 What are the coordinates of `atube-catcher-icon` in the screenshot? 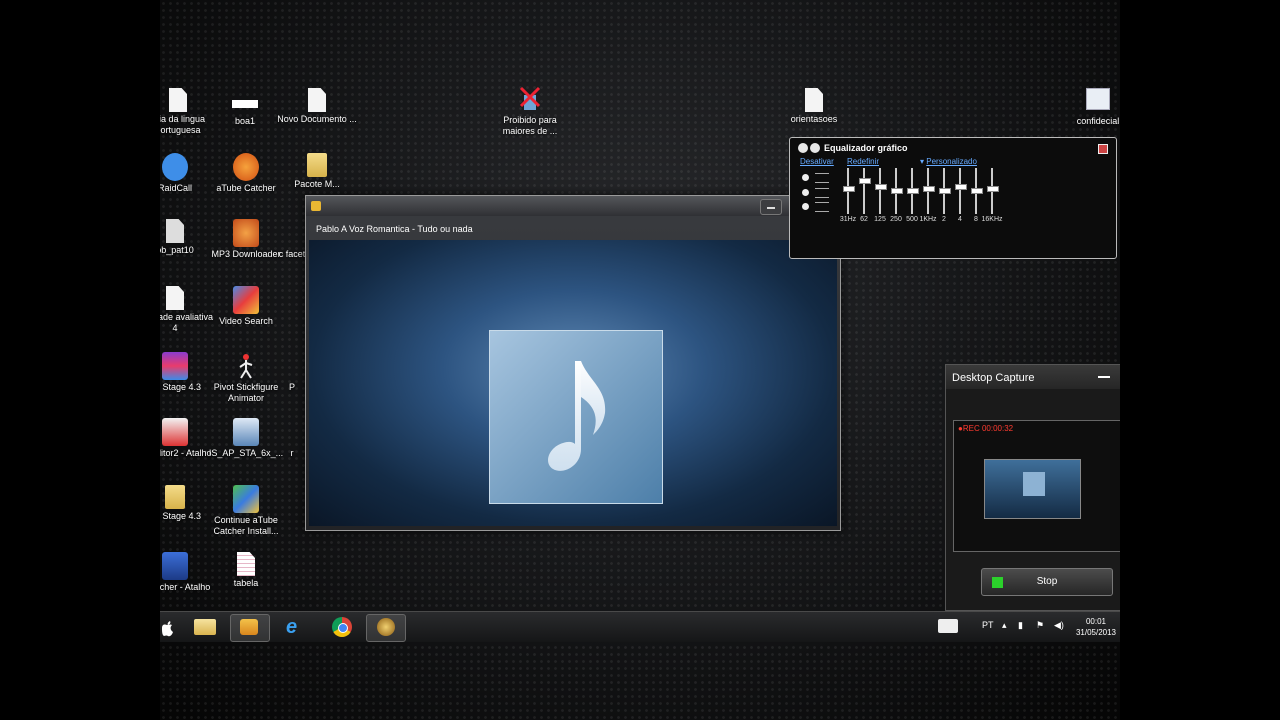 It's located at (246, 167).